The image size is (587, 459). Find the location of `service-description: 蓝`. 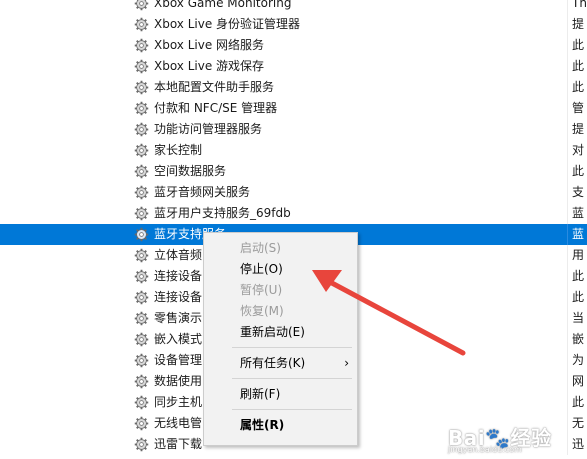

service-description: 蓝 is located at coordinates (579, 234).